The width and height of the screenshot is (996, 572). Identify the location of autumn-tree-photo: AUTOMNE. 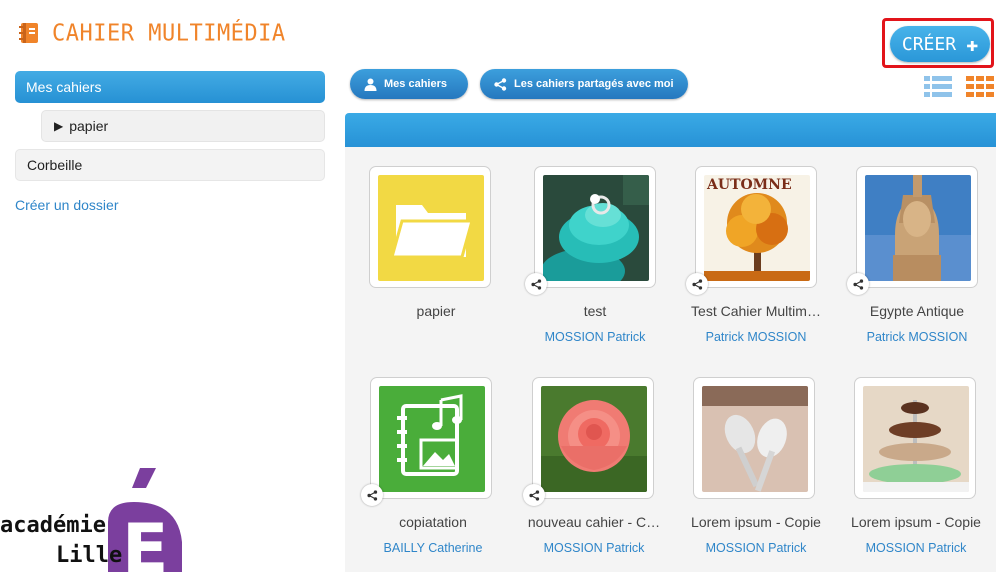
(757, 228).